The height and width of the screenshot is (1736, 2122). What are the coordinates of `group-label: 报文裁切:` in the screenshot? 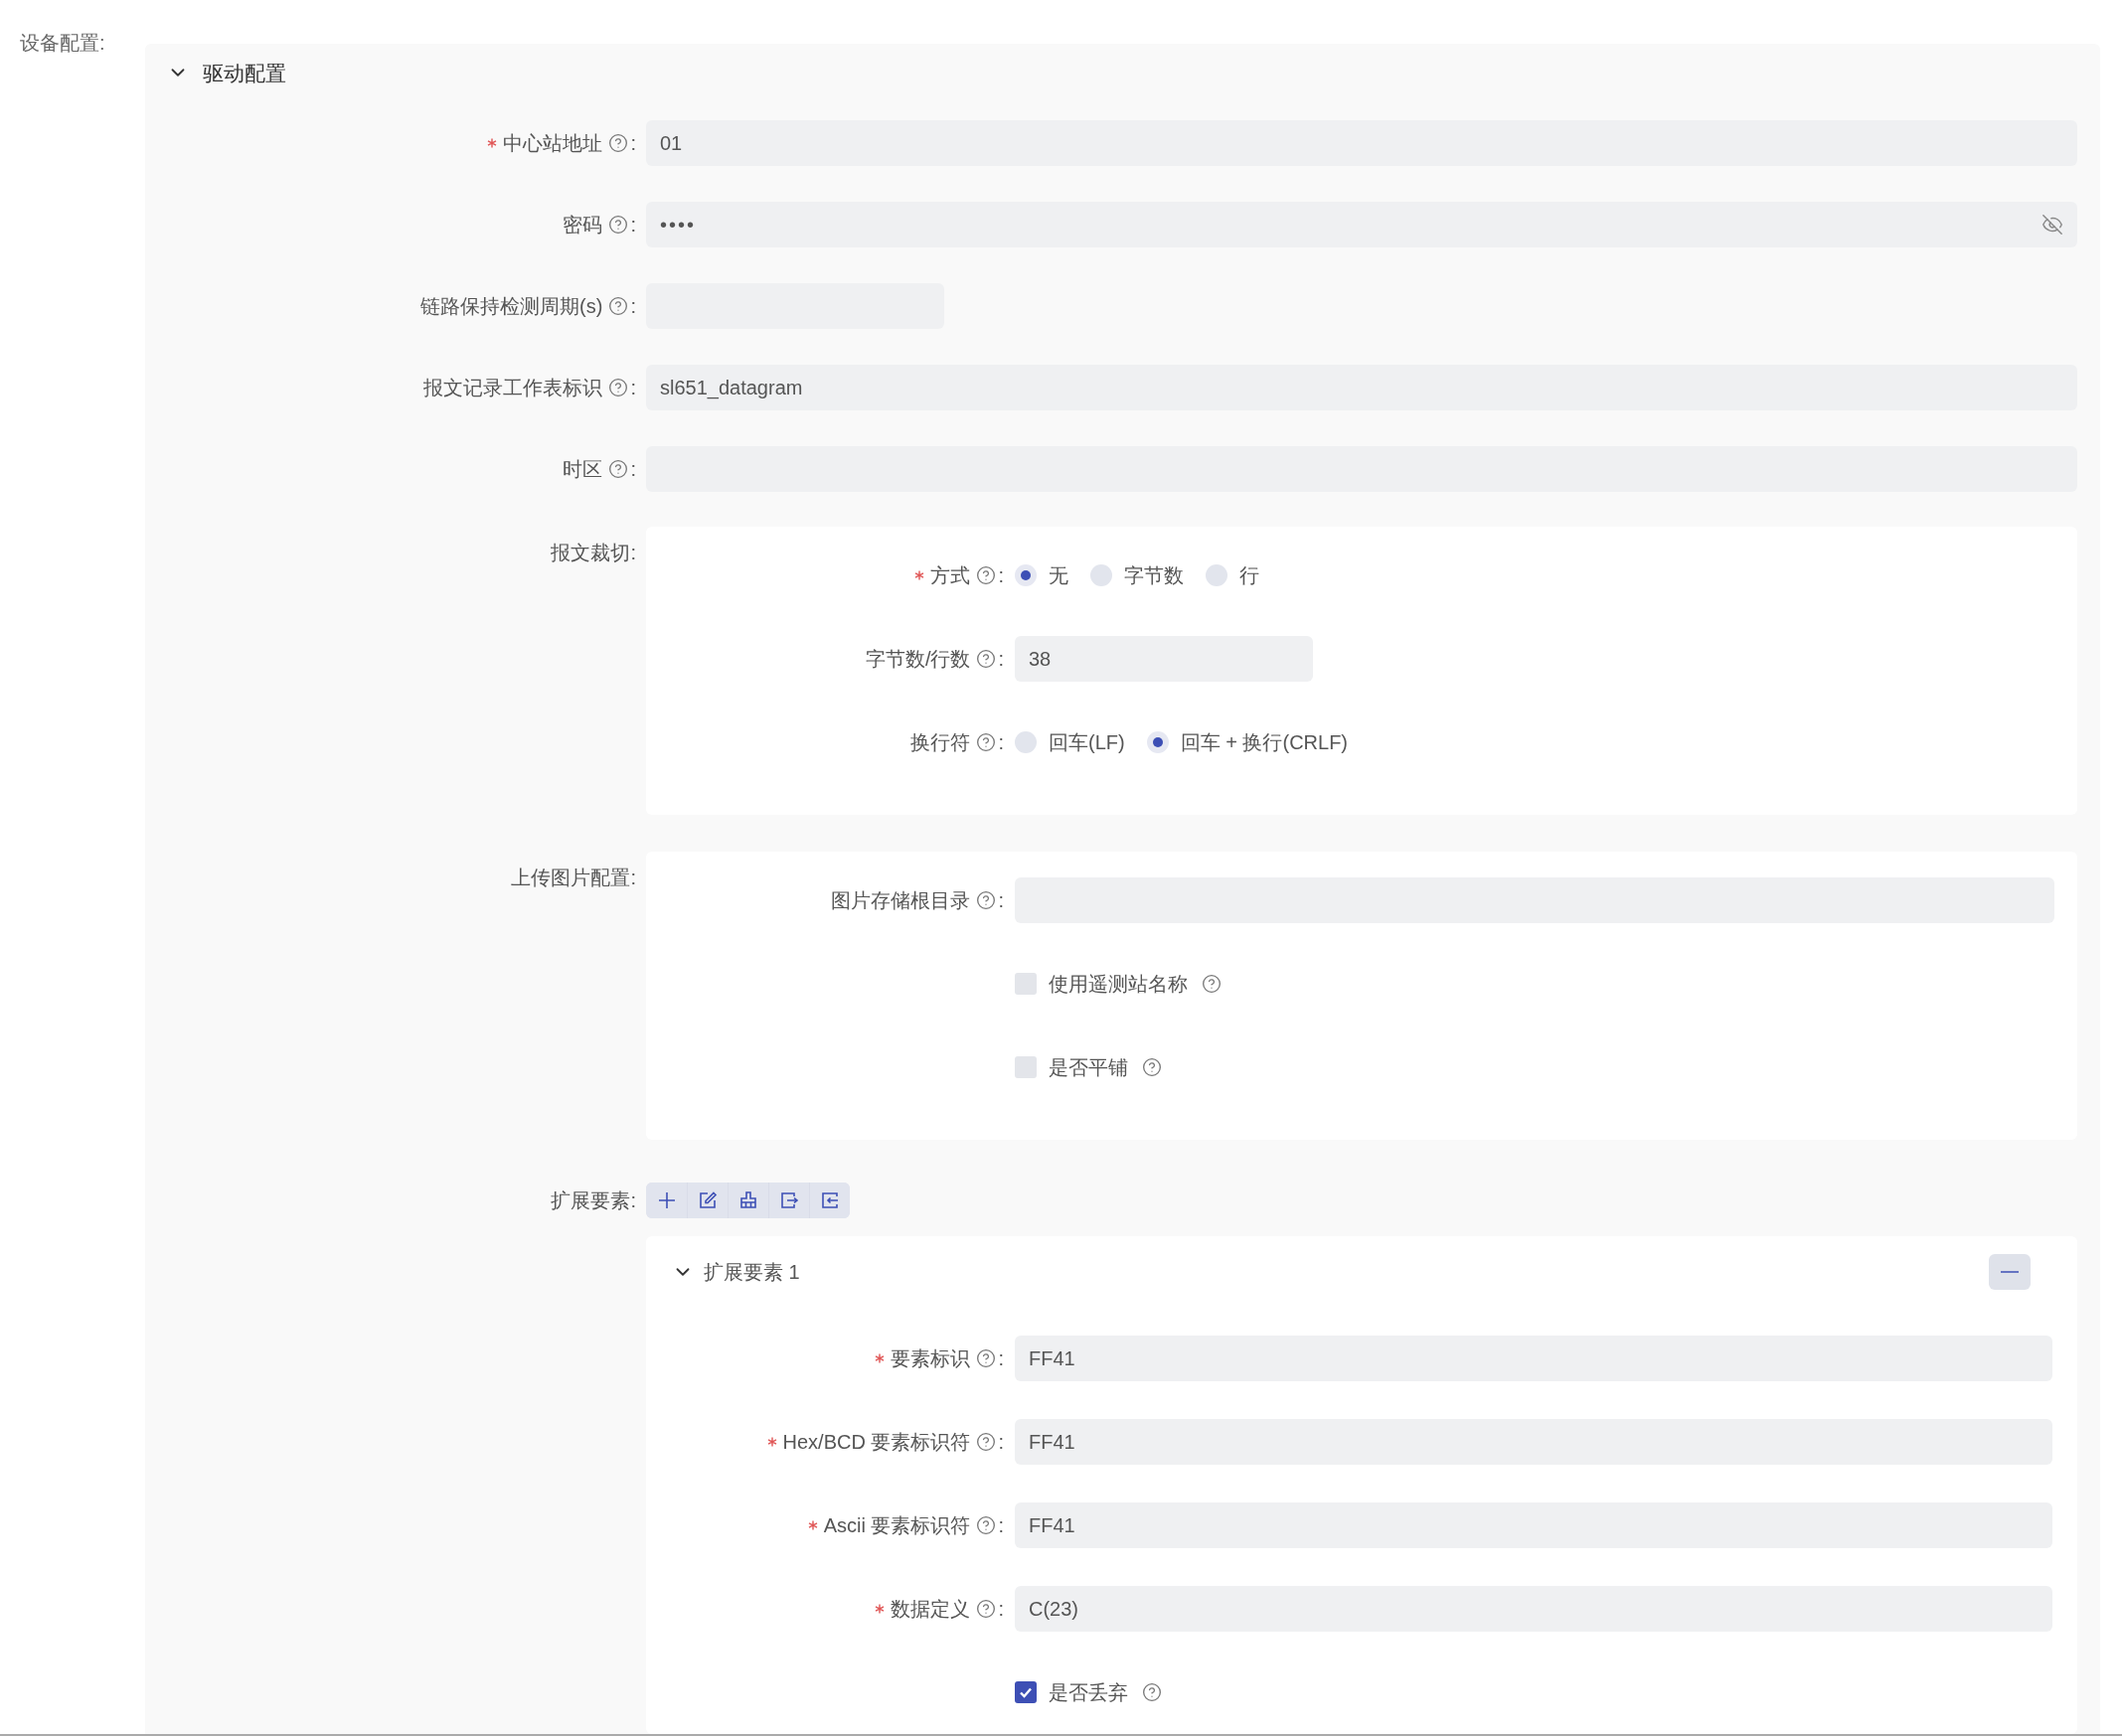 It's located at (594, 553).